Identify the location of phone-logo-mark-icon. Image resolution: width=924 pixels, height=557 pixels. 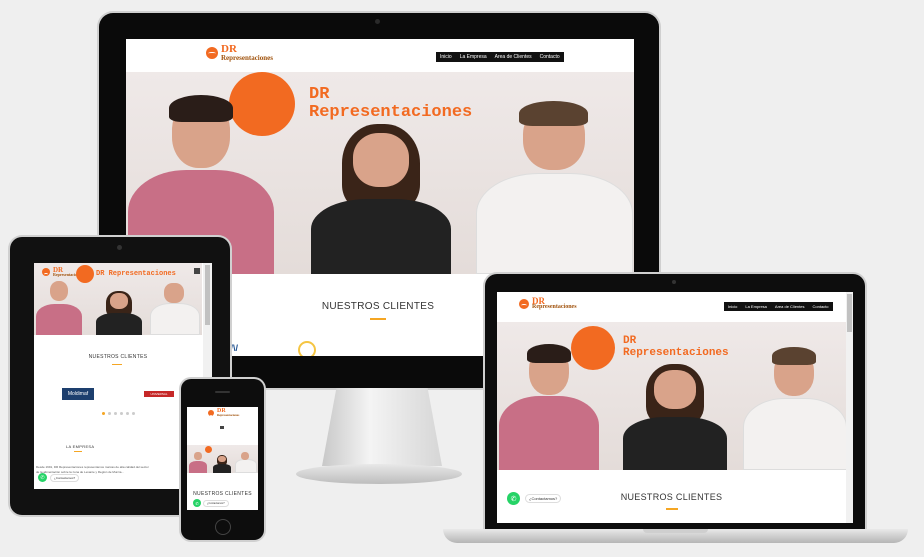
(211, 413).